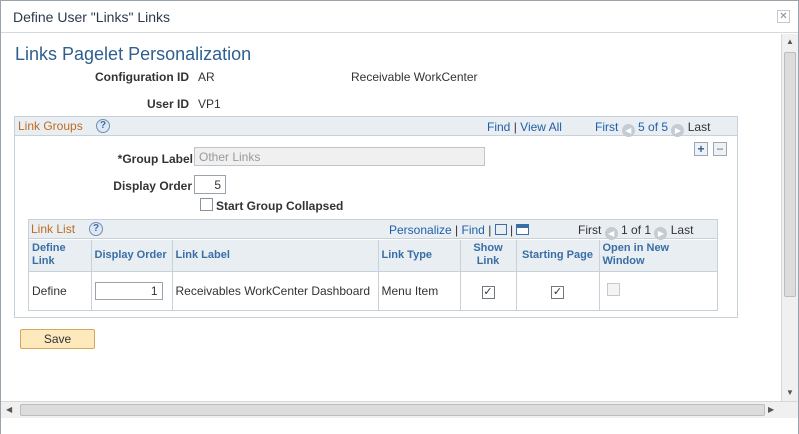  I want to click on start-collapsed-checkbox, so click(206, 204).